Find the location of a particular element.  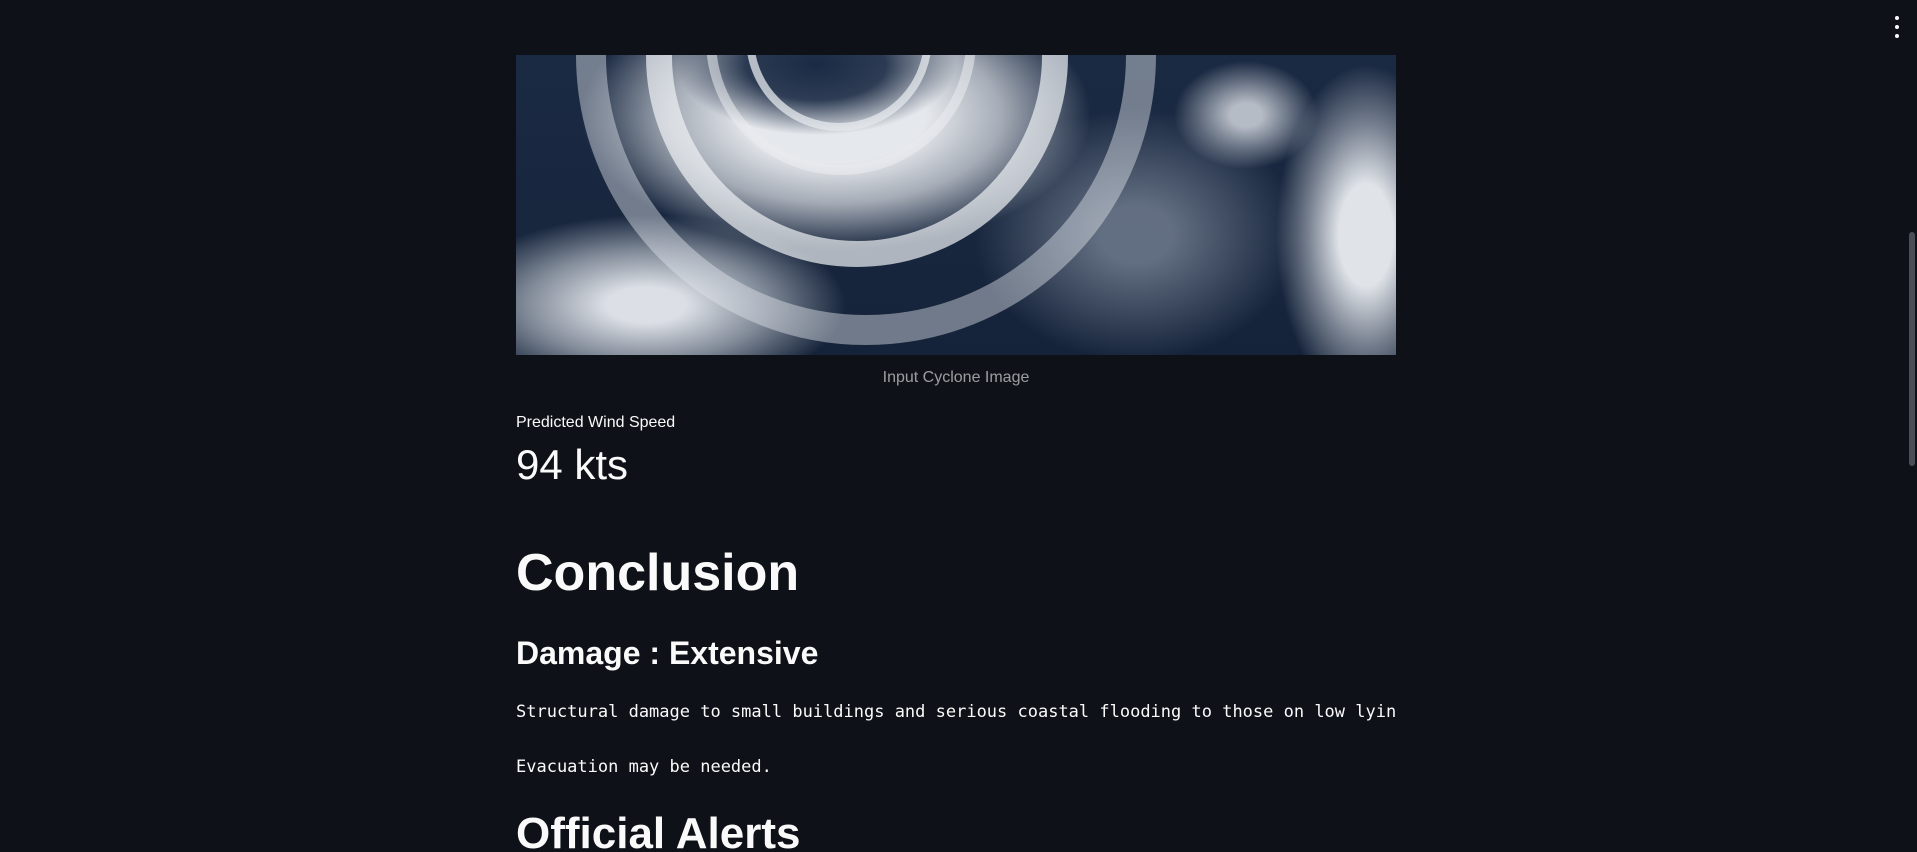

wind-speed-metric: Predicted Wind Speed 94 kts is located at coordinates (956, 453).